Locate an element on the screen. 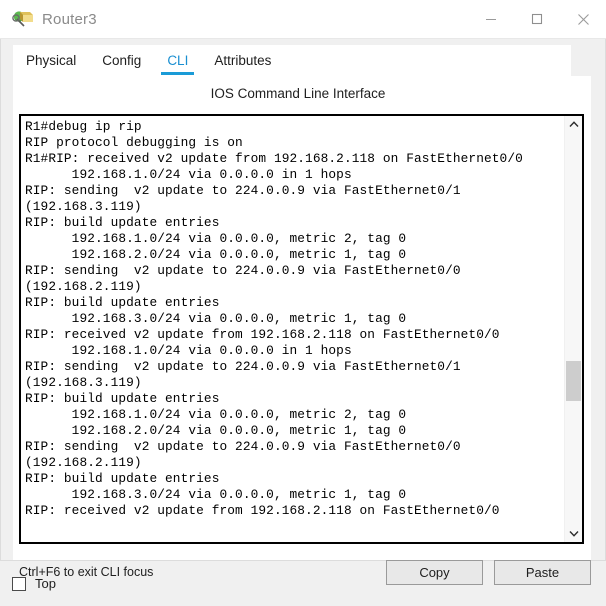 Image resolution: width=606 pixels, height=606 pixels. tab-attributes: Attributes is located at coordinates (243, 60).